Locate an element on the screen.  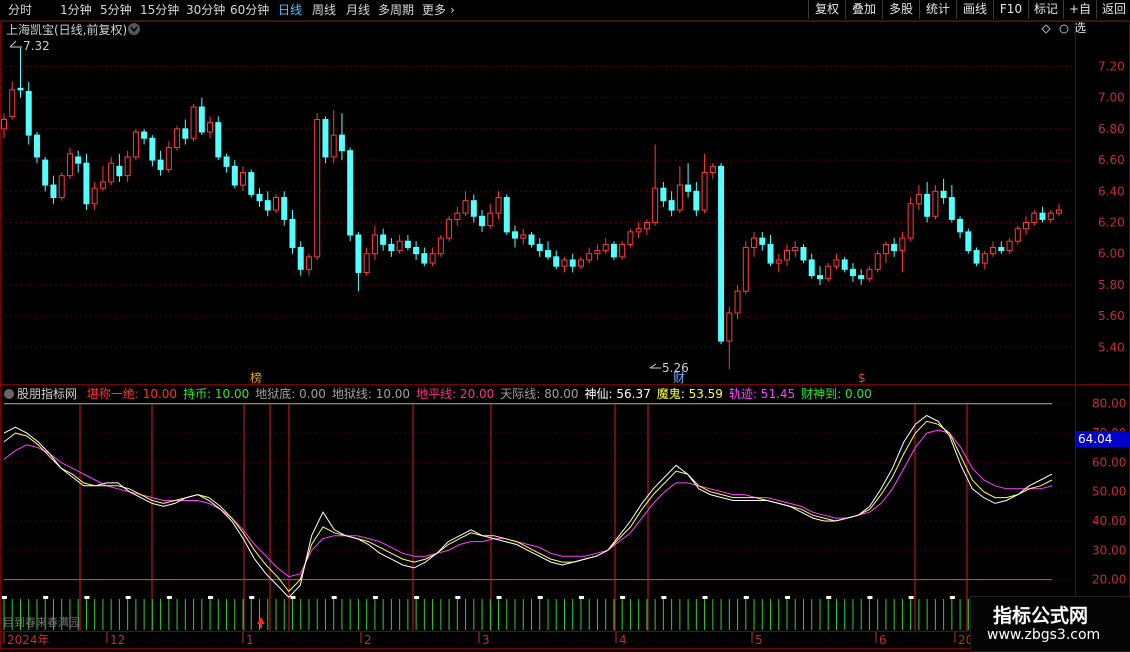
stats-button: 统计 is located at coordinates (937, 9).